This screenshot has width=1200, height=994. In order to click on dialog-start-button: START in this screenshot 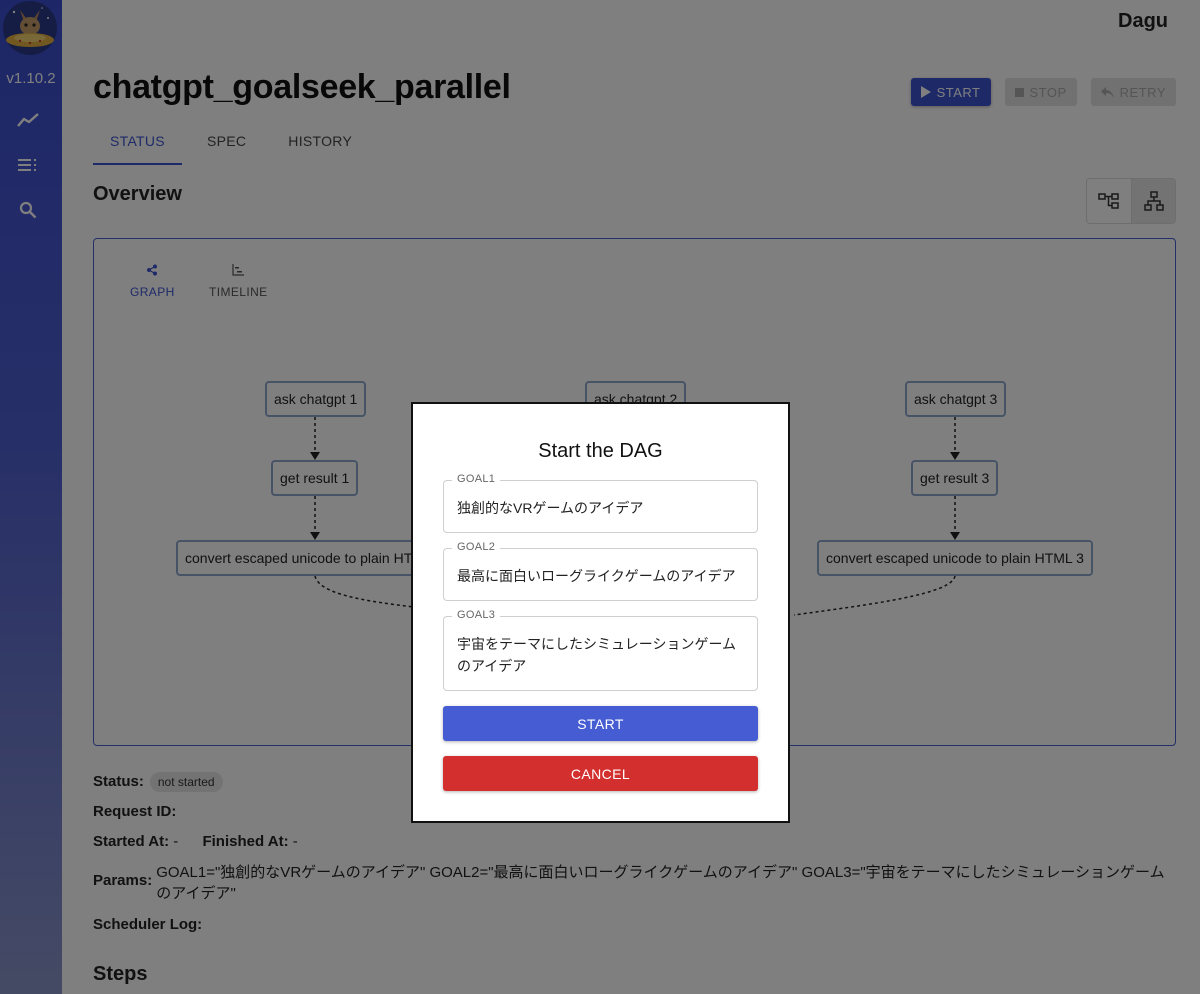, I will do `click(600, 723)`.